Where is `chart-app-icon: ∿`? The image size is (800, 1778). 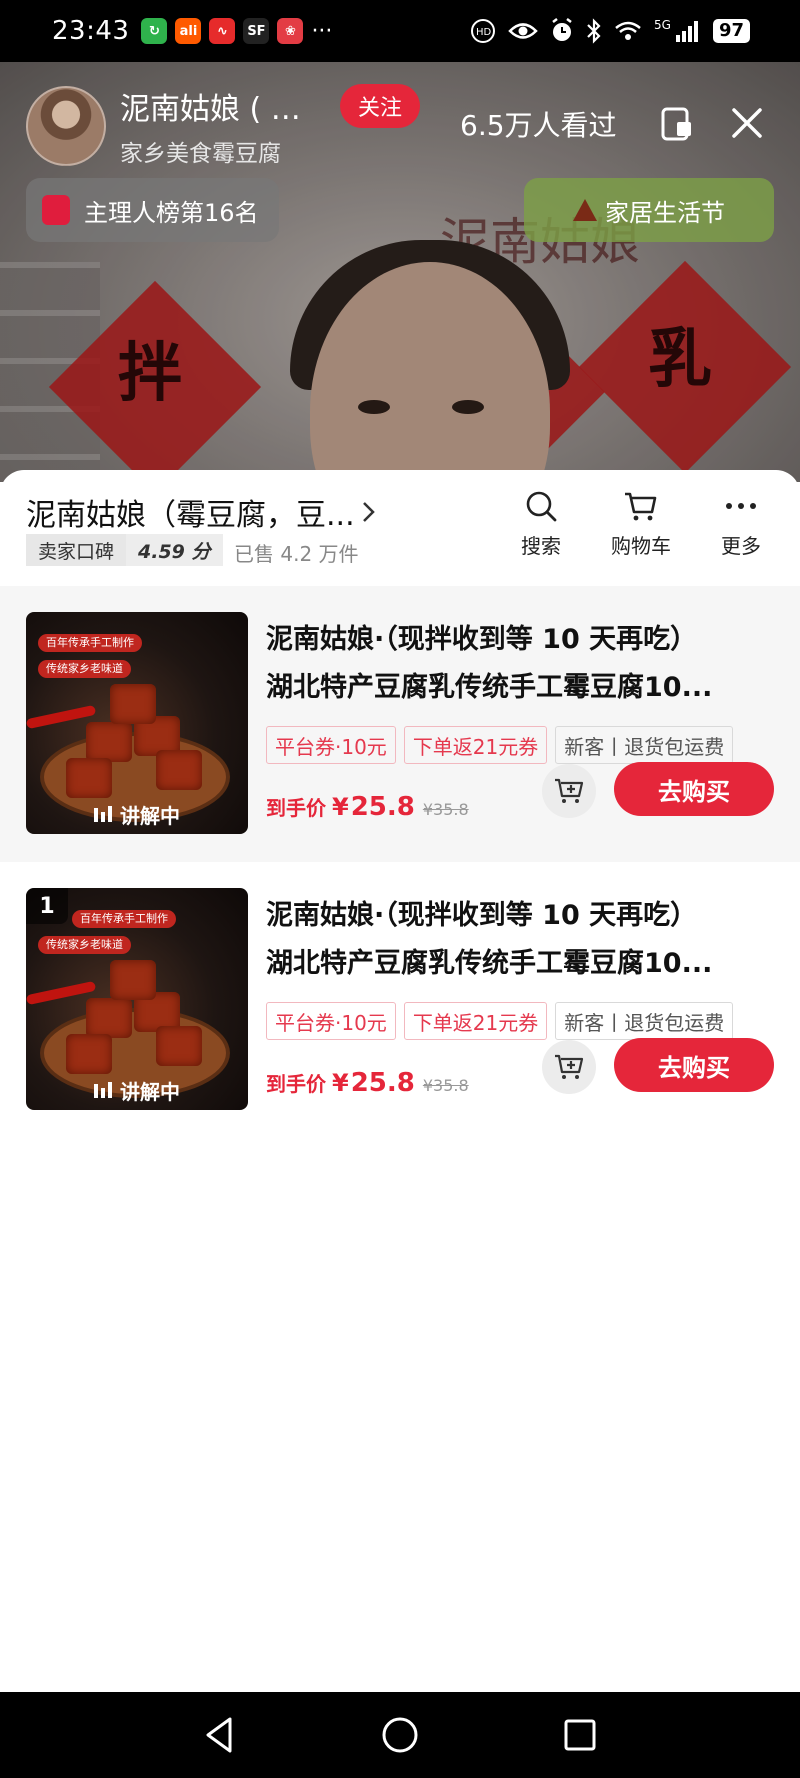
chart-app-icon: ∿ is located at coordinates (222, 31).